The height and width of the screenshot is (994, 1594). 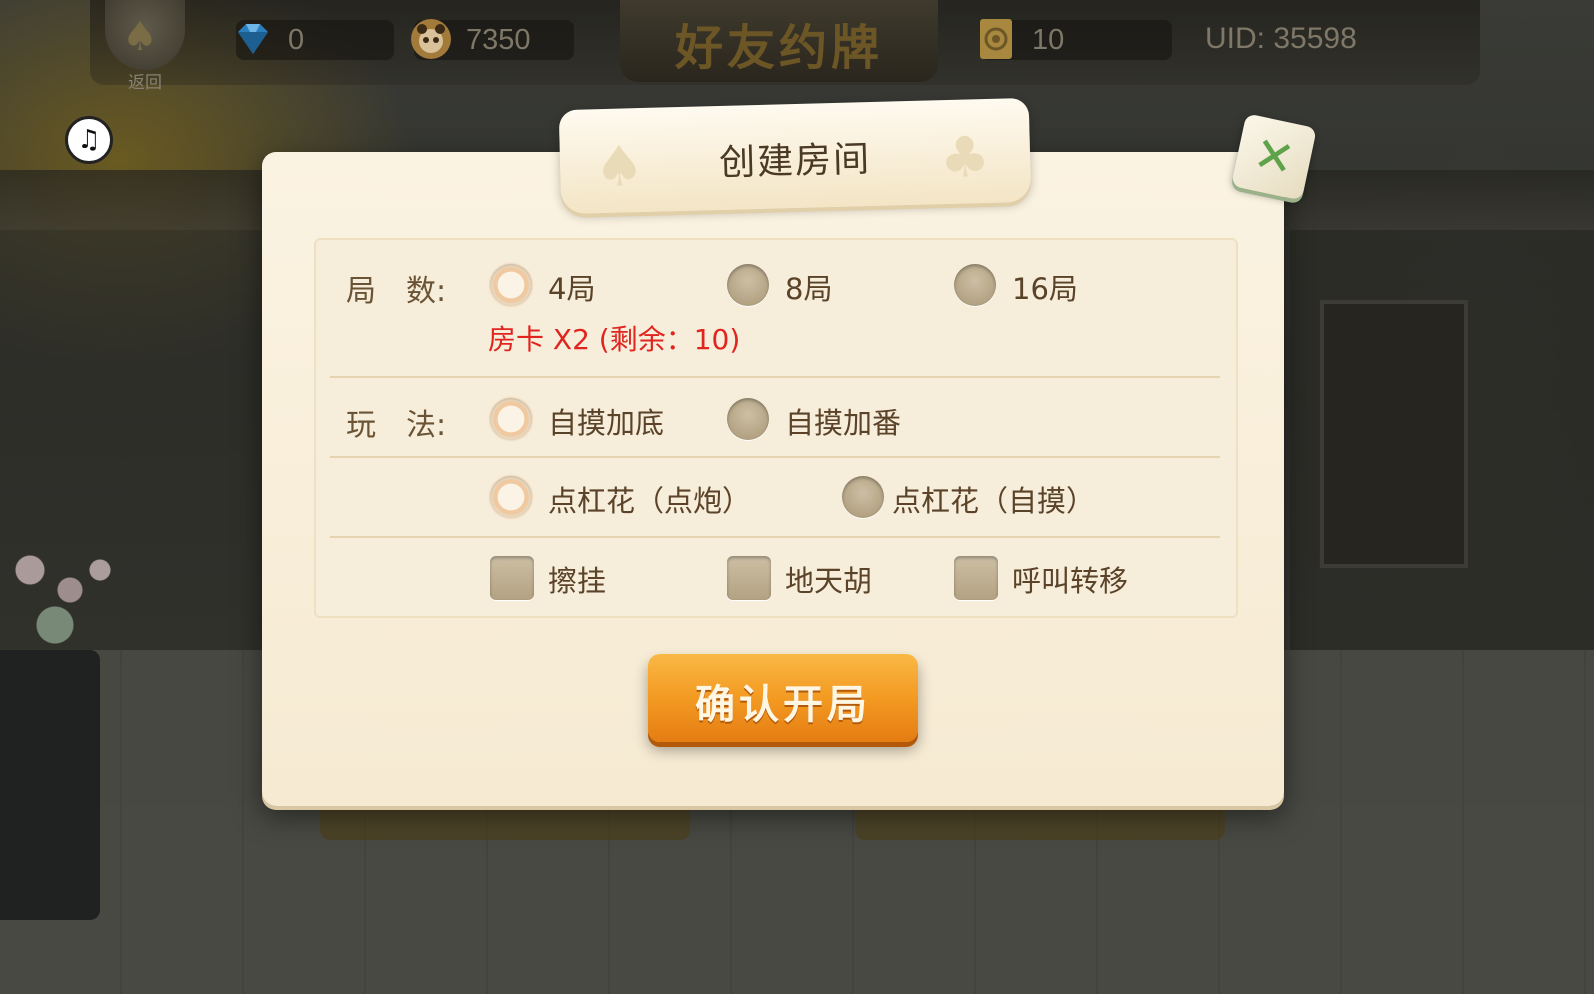 I want to click on confirm-start-button: 确认开局, so click(x=783, y=698).